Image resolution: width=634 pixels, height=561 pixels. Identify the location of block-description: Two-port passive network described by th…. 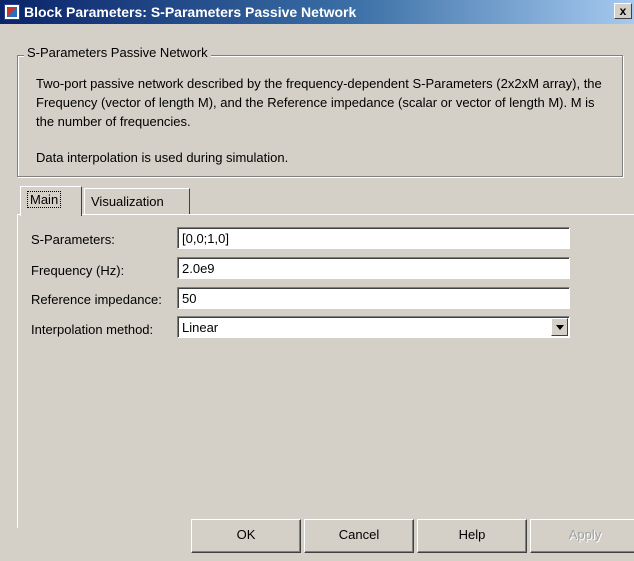
(319, 102).